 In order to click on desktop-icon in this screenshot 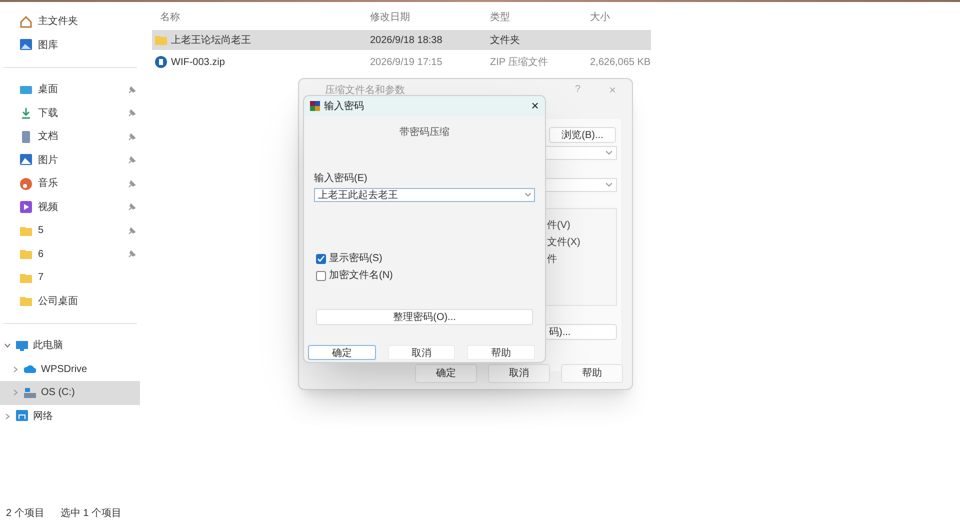, I will do `click(26, 90)`.